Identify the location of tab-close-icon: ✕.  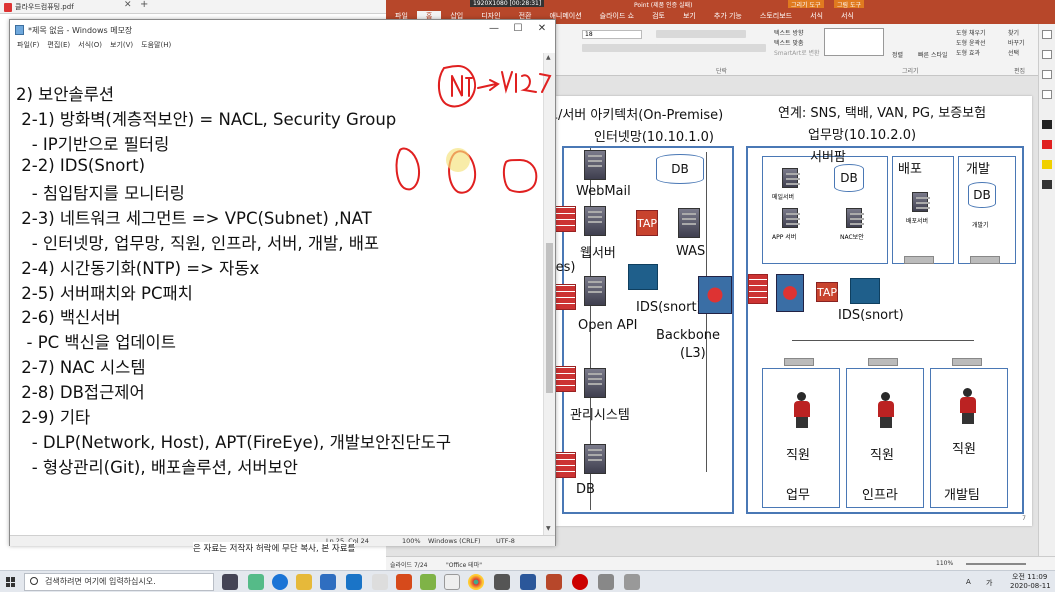
(128, 5).